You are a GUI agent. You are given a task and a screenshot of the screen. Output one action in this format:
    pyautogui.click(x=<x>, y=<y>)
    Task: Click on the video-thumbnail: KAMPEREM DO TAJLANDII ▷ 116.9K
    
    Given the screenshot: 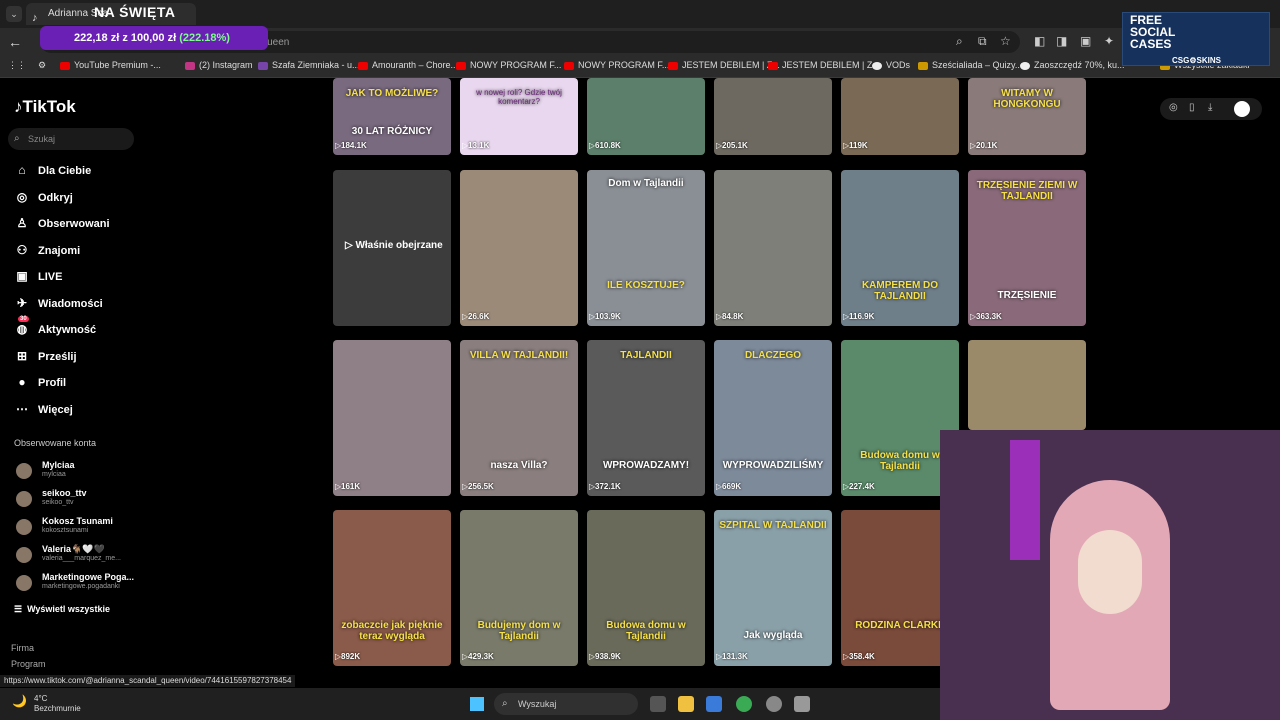 What is the action you would take?
    pyautogui.click(x=900, y=248)
    